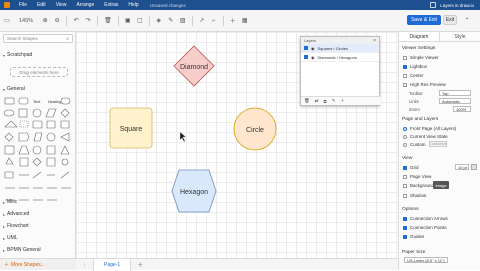 The image size is (480, 271). I want to click on search-shapes-input: Search Shapes ⌕, so click(38, 38).